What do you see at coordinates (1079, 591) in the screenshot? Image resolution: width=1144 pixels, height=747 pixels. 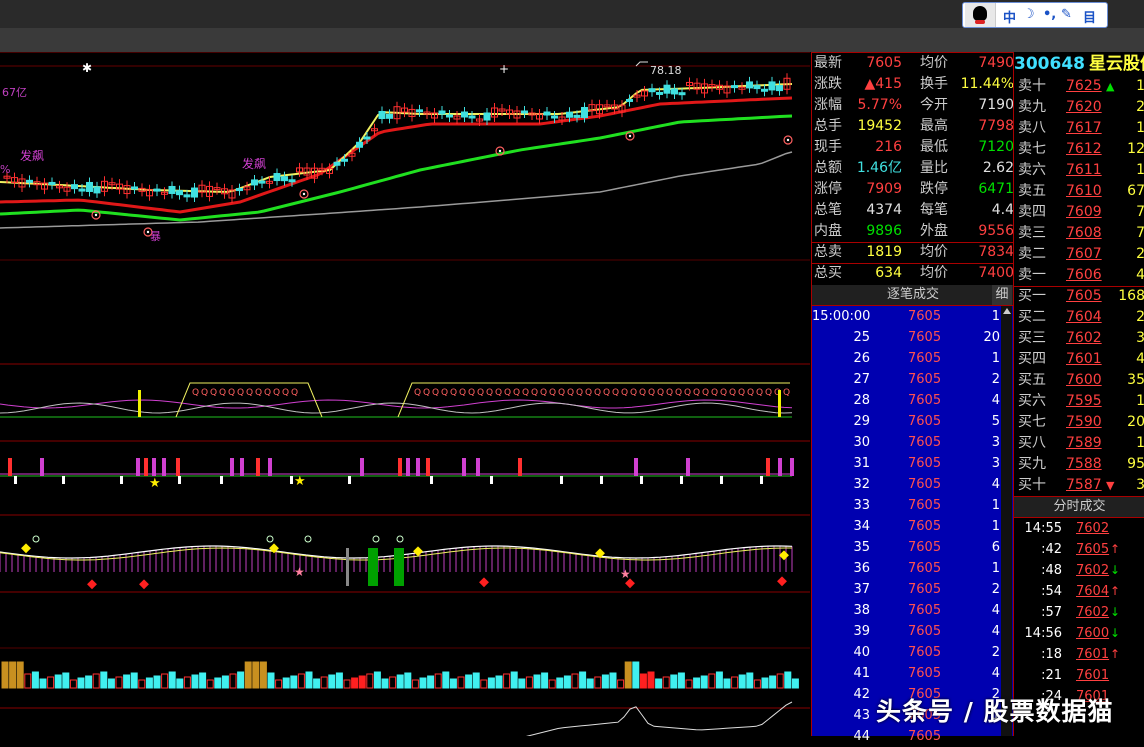 I see `minute-trade-row: :54 7604 ↑` at bounding box center [1079, 591].